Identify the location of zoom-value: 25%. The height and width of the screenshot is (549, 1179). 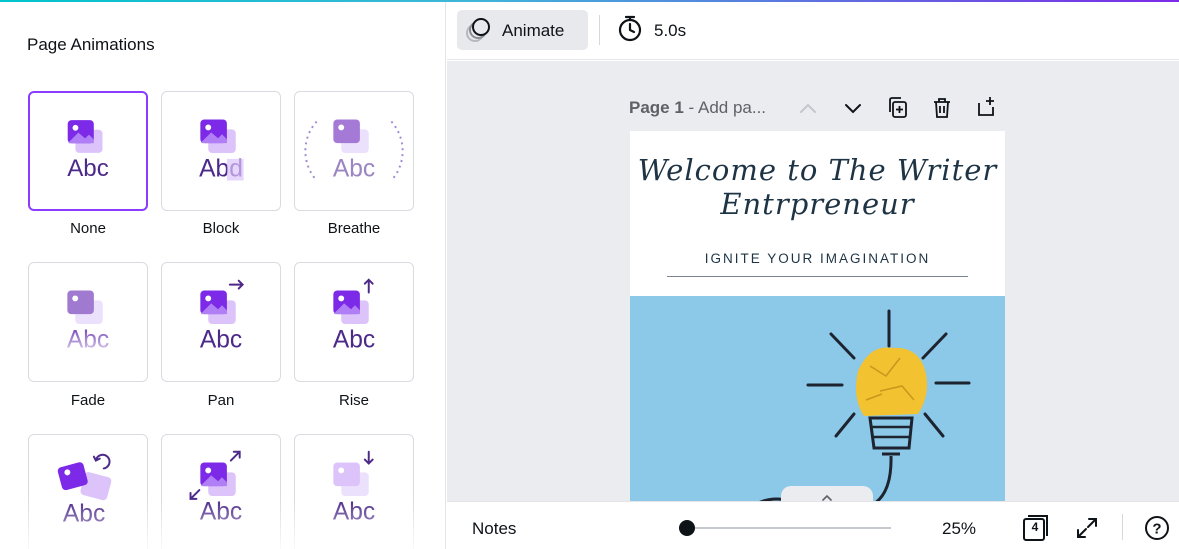
(959, 529).